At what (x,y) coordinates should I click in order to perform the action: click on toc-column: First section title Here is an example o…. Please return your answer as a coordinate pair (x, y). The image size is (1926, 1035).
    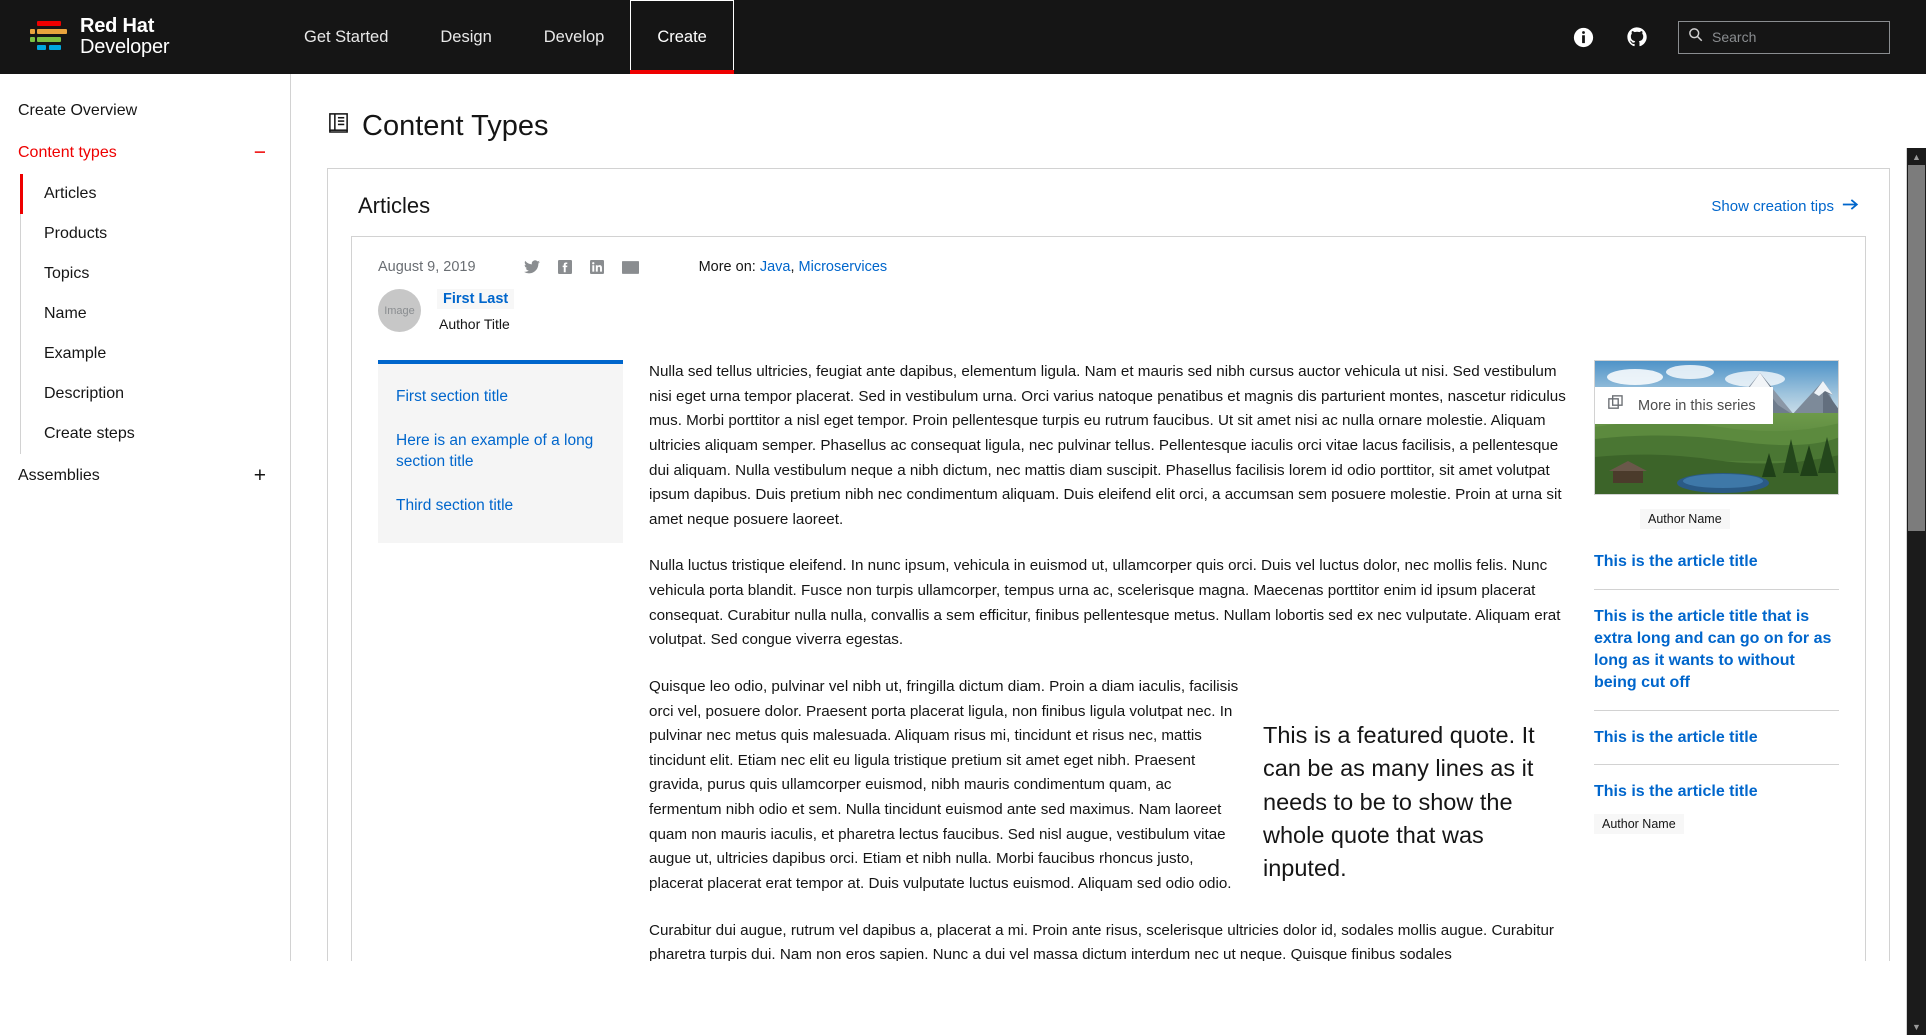
    Looking at the image, I should click on (500, 660).